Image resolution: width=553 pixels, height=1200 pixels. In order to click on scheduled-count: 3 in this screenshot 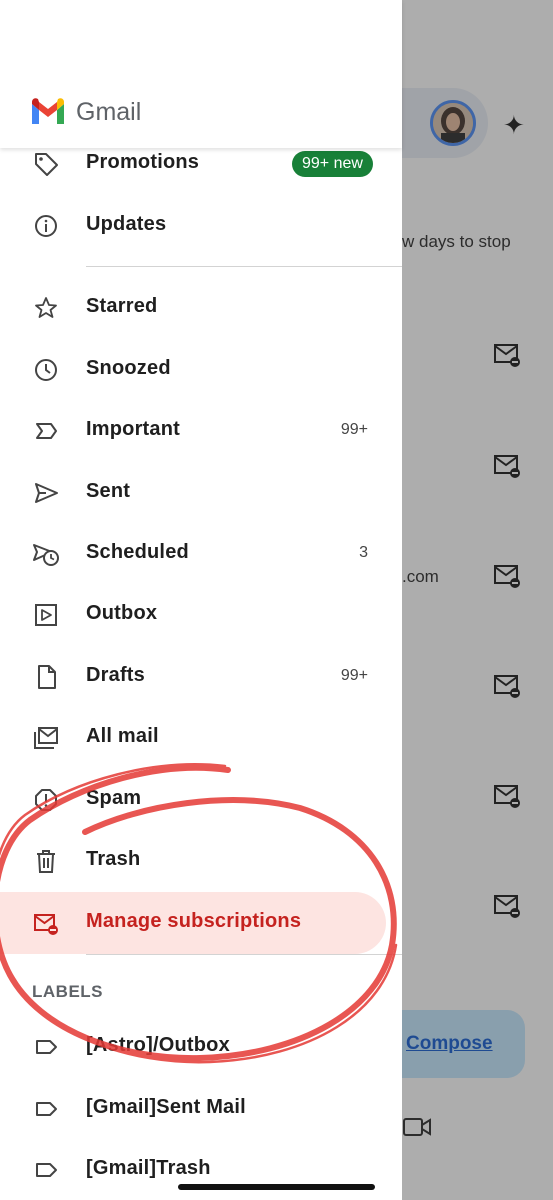, I will do `click(363, 552)`.